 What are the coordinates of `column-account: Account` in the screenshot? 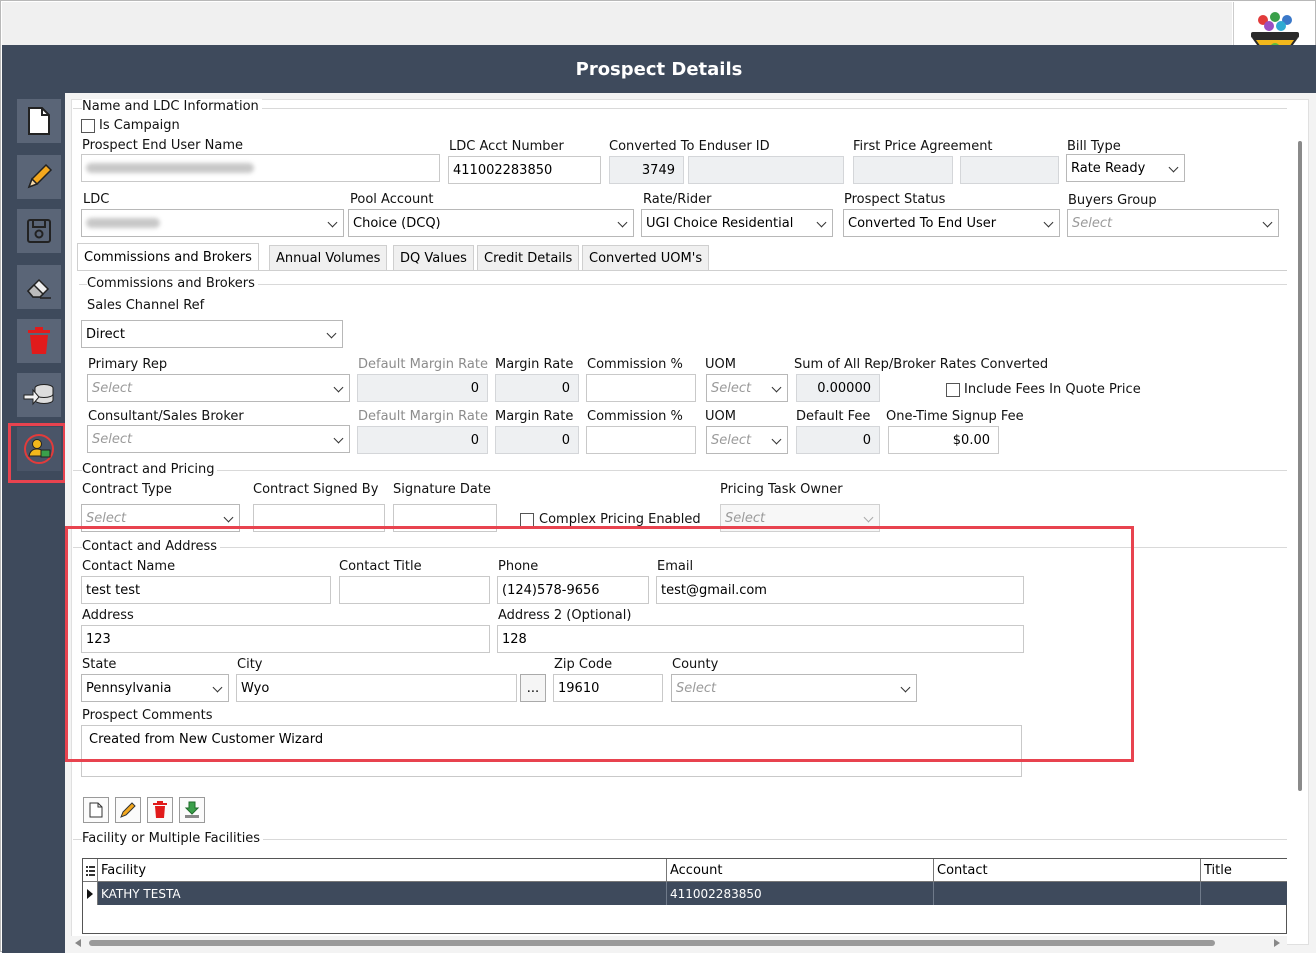 It's located at (800, 870).